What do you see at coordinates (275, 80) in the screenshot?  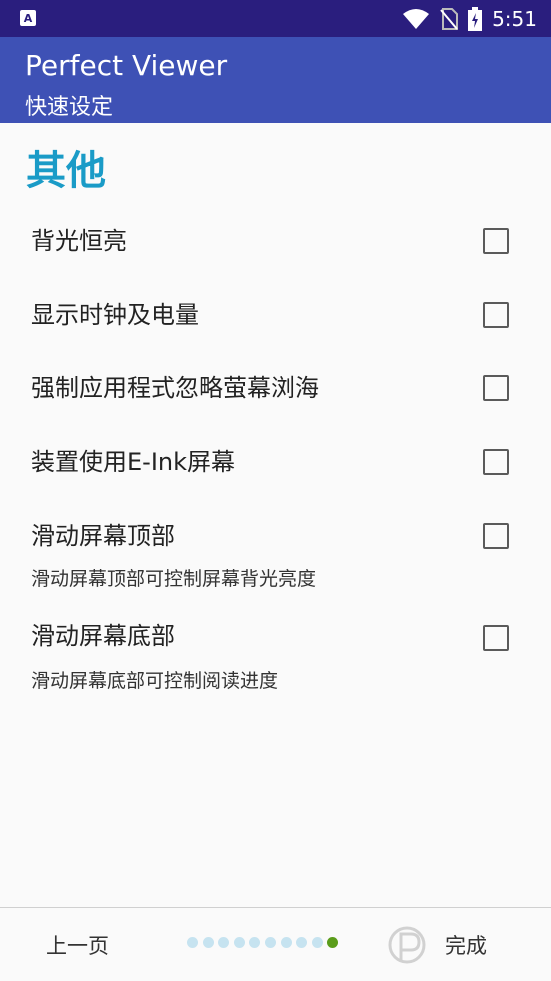 I see `app-bar: Perfect Viewer 快速设定` at bounding box center [275, 80].